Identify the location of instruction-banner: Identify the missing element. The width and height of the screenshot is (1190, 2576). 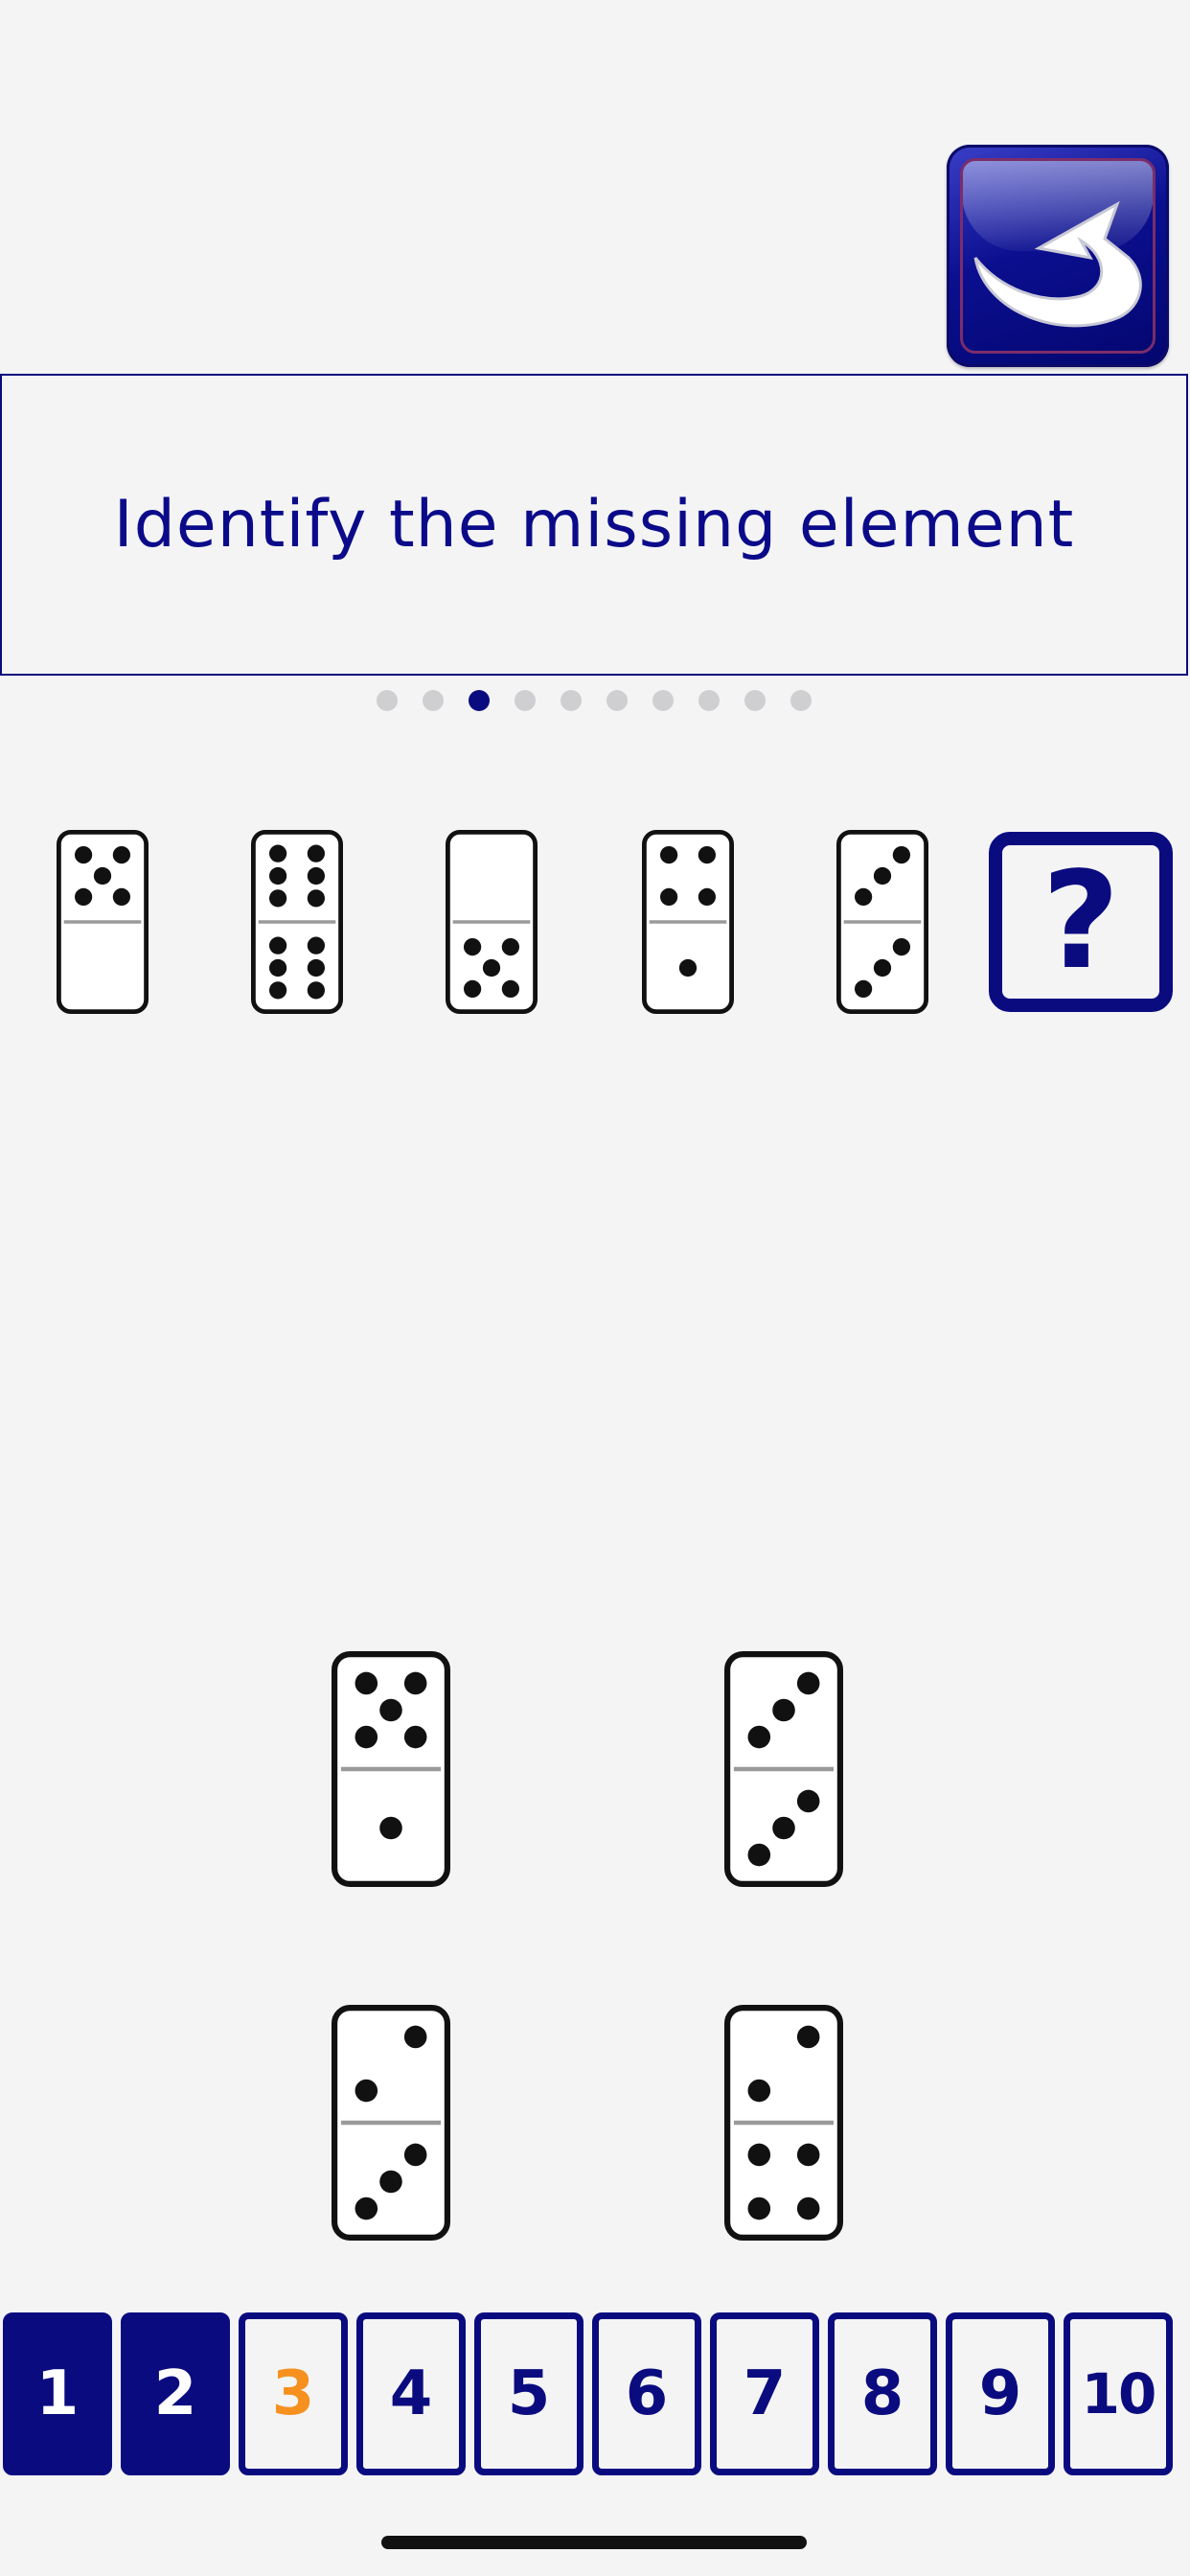
(594, 525).